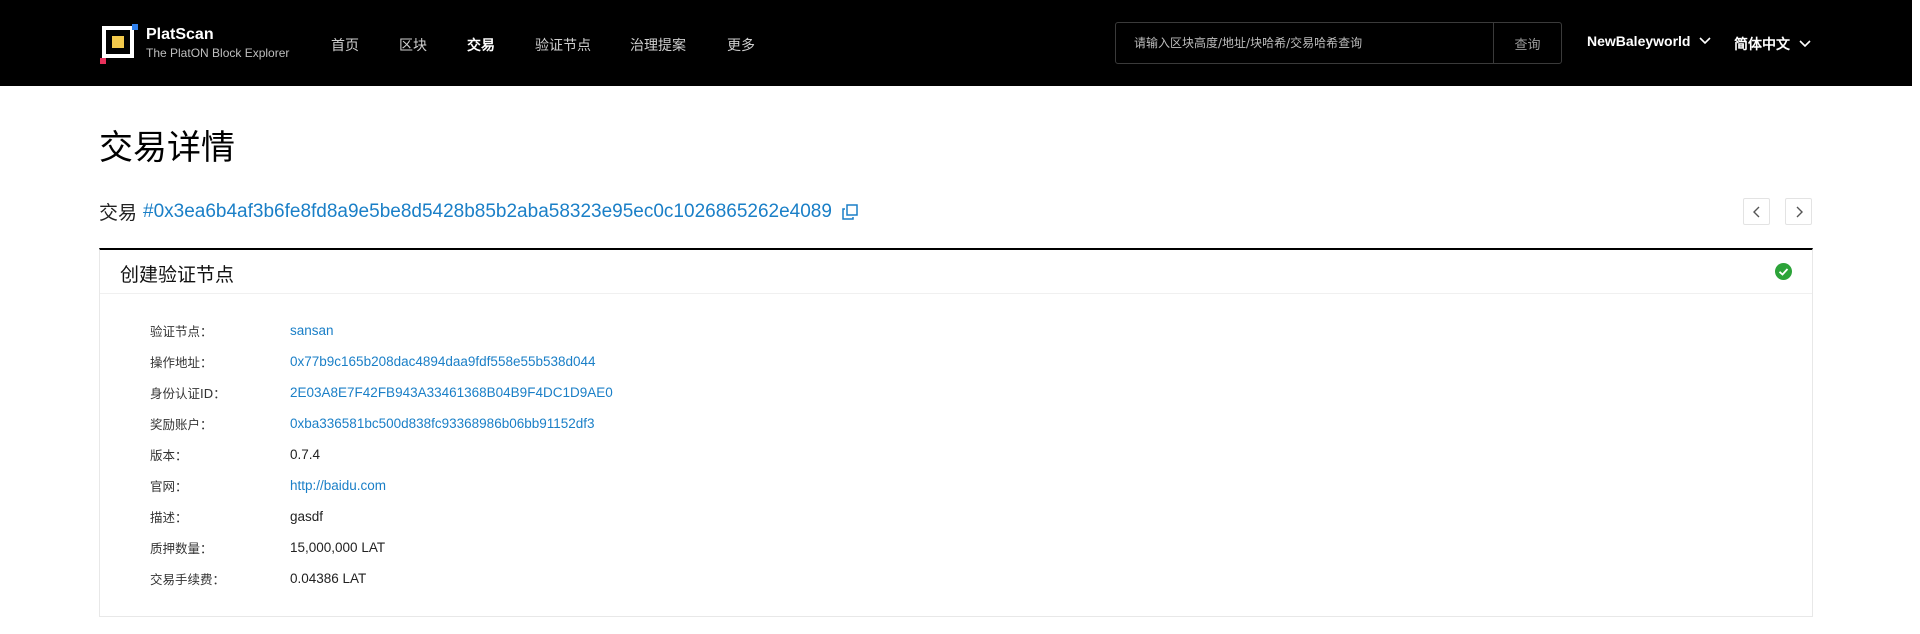 The image size is (1920, 634). I want to click on search-input, so click(1304, 43).